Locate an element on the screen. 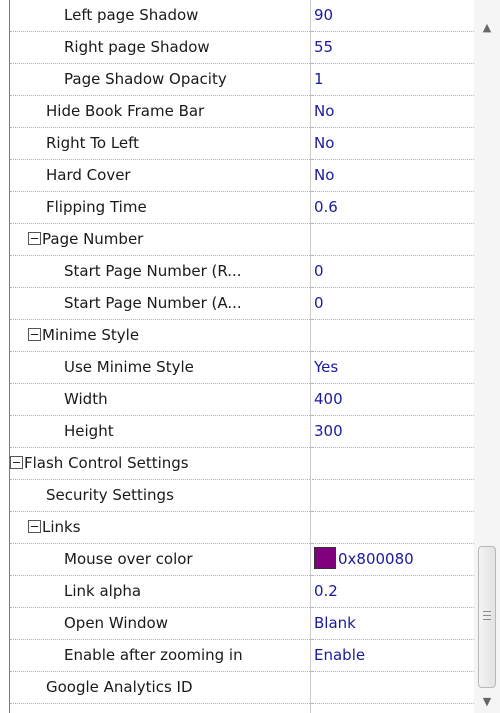  property-value: 90 is located at coordinates (394, 16).